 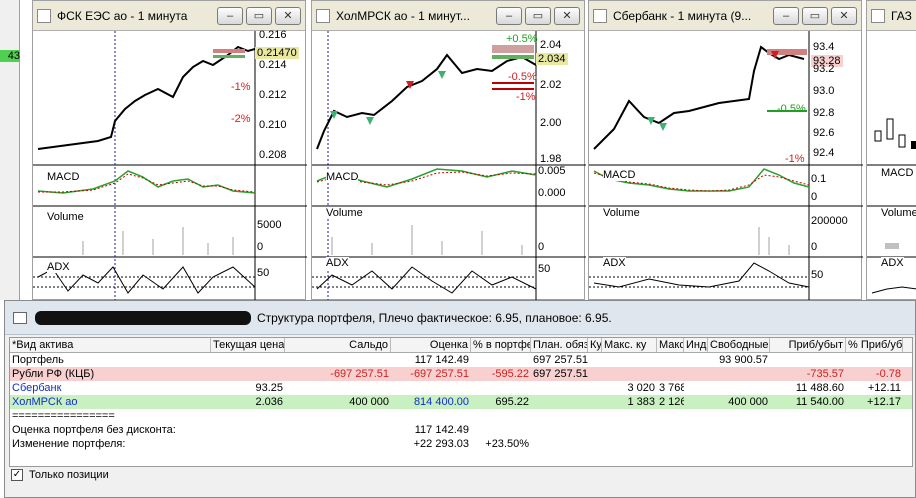 I want to click on table-row: Оценка портфеля без дисконта: 117 142.49, so click(x=461, y=430).